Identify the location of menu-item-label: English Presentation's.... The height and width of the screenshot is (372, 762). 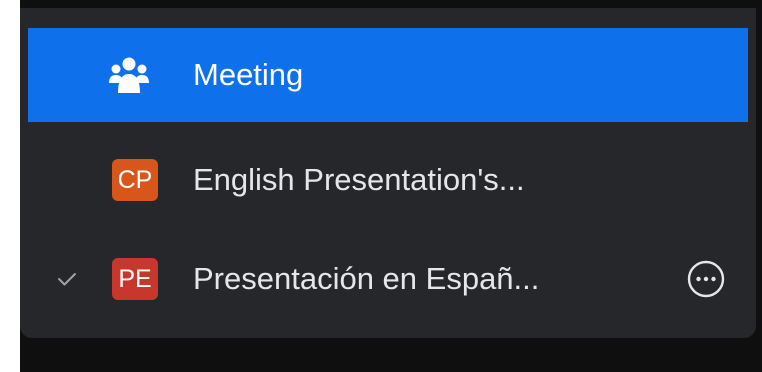
(359, 179).